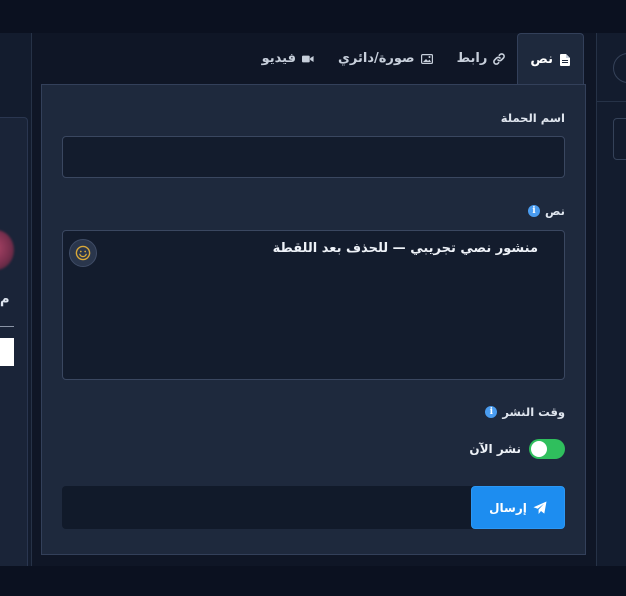 This screenshot has width=626, height=596. I want to click on send-bar: إرسال, so click(313, 507).